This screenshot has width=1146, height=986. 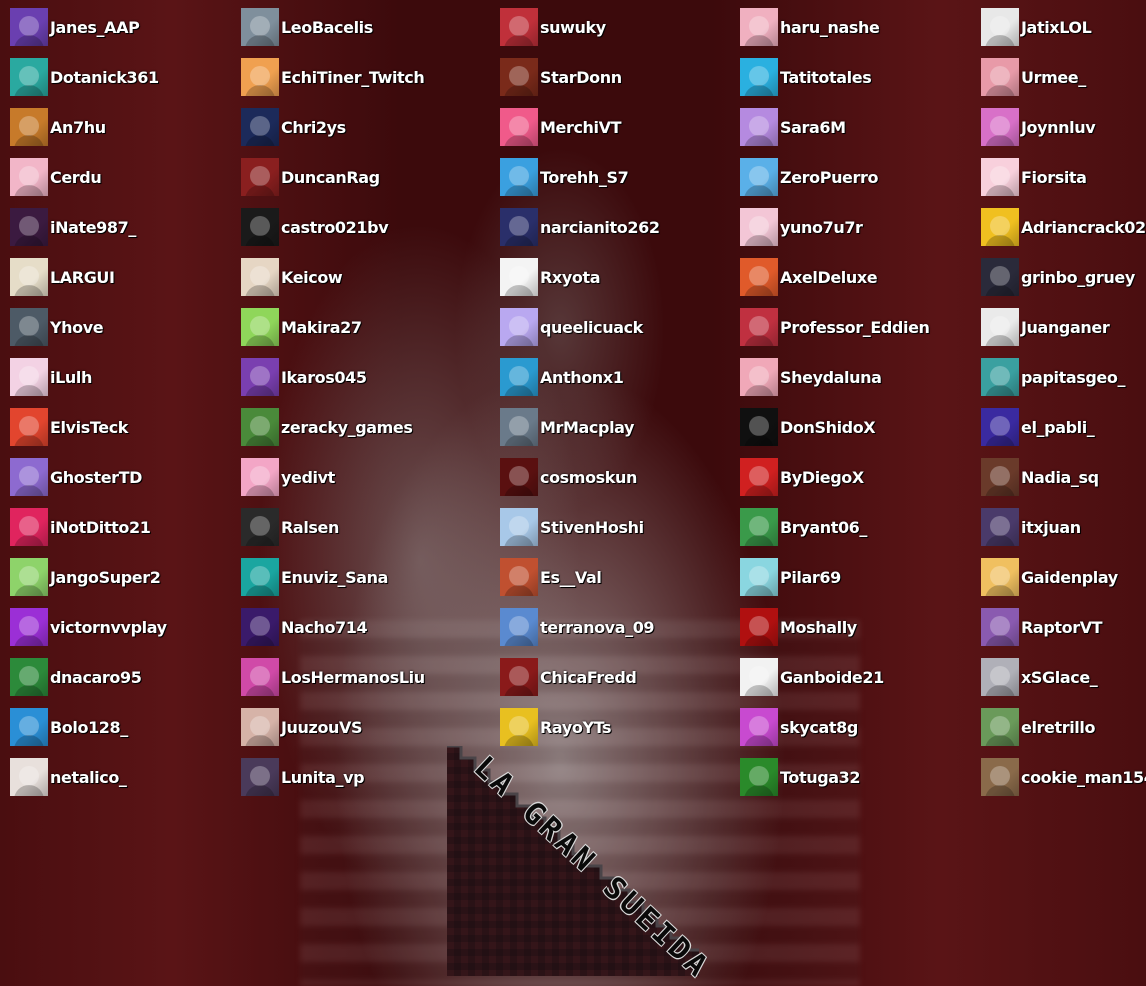 I want to click on participant-name: Pilar69, so click(x=810, y=577).